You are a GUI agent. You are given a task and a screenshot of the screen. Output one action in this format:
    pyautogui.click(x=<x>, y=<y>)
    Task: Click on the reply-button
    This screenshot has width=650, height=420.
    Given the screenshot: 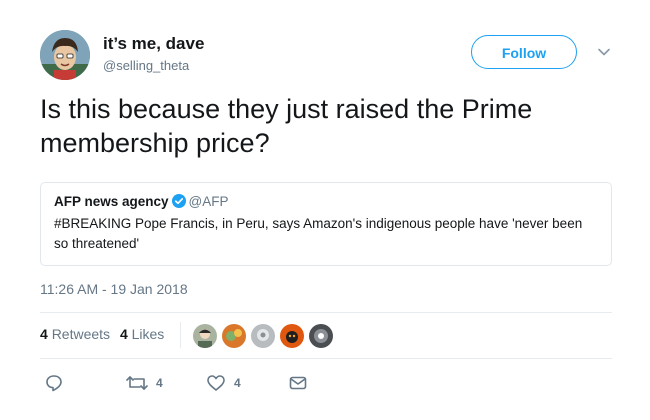 What is the action you would take?
    pyautogui.click(x=54, y=383)
    